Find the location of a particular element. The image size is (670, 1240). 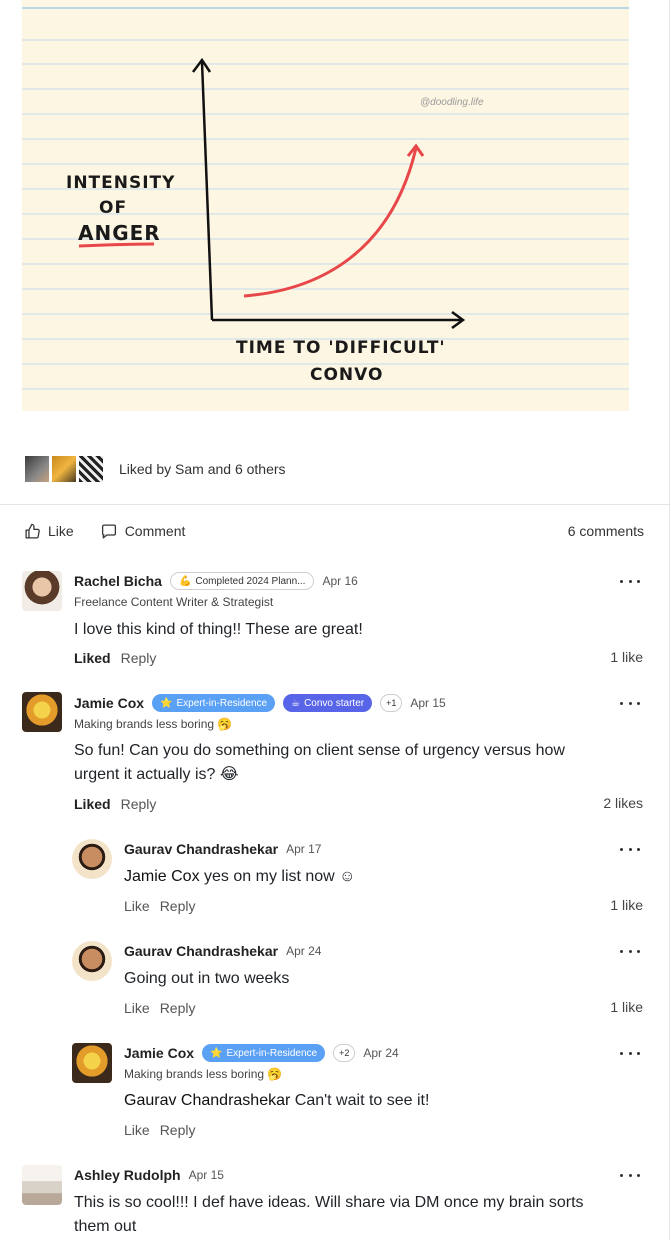

comment-label: Comment is located at coordinates (155, 531).